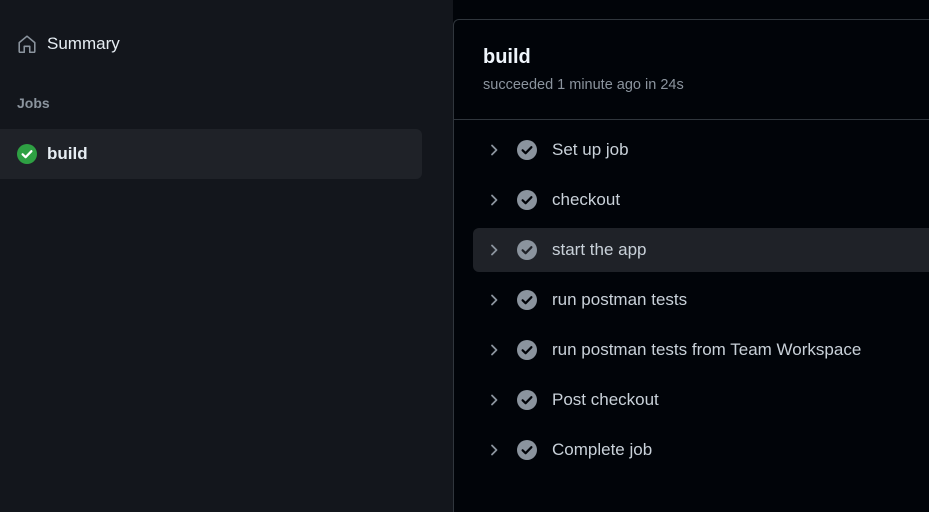 This screenshot has height=512, width=929. What do you see at coordinates (701, 200) in the screenshot?
I see `step-row: checkout` at bounding box center [701, 200].